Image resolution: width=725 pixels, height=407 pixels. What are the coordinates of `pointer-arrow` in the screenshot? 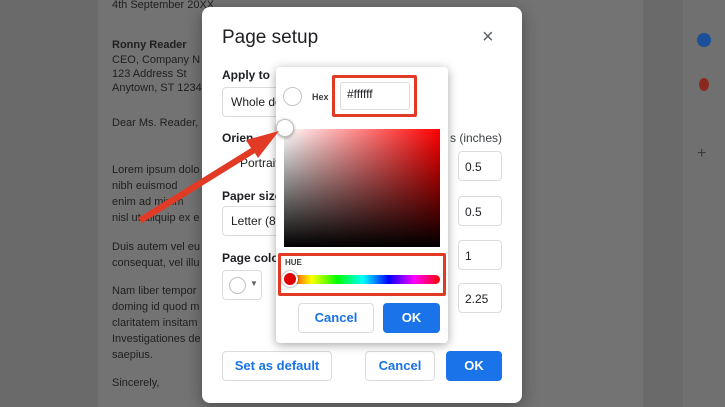 It's located at (208, 177).